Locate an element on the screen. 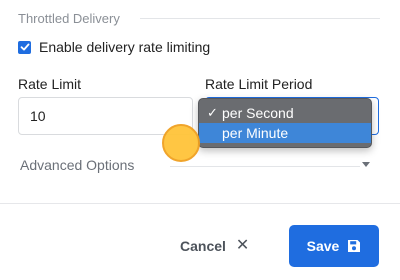  rate-limit-label: Rate Limit is located at coordinates (50, 84).